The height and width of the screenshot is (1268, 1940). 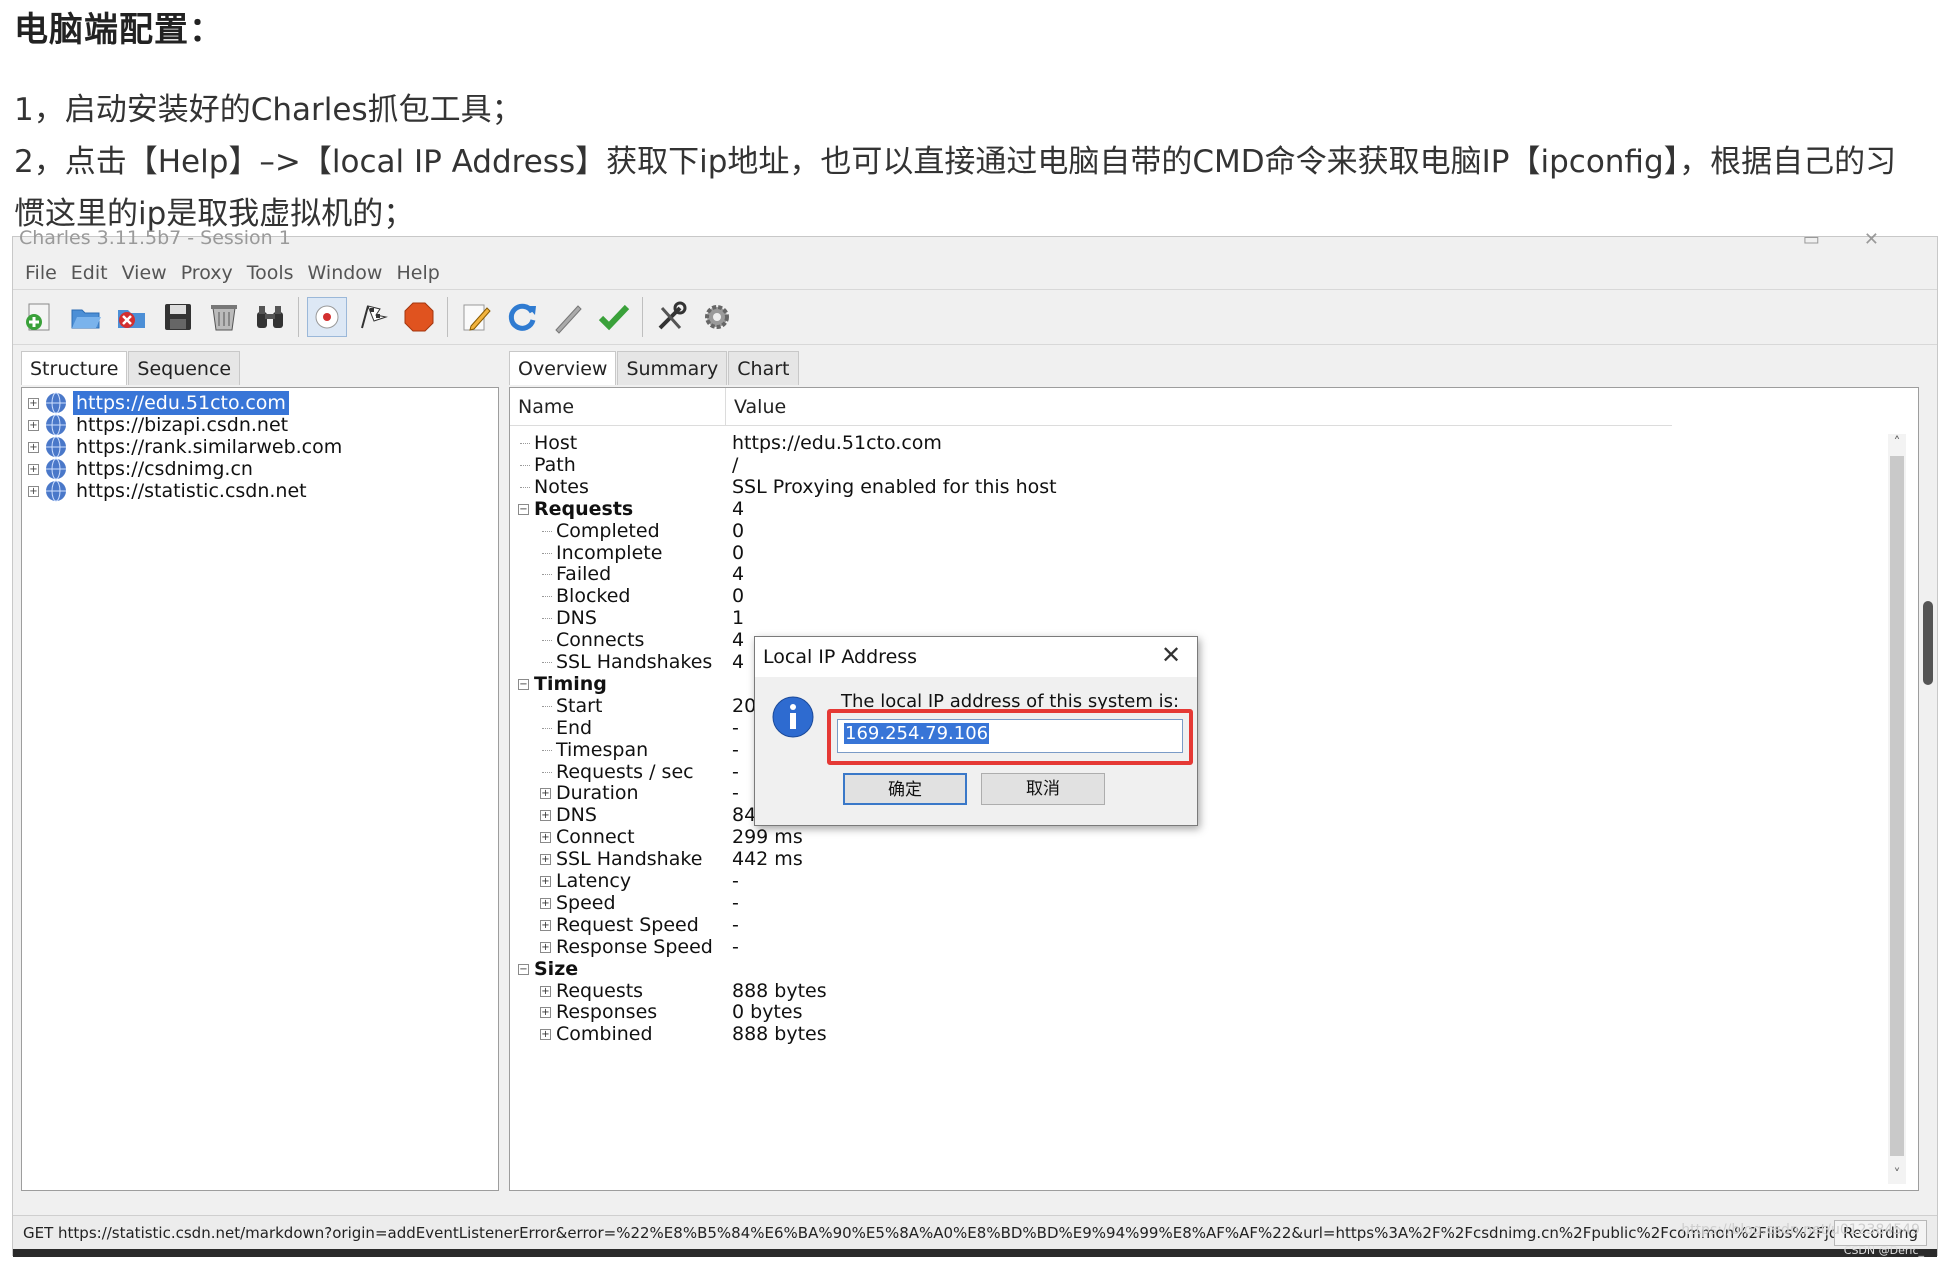 I want to click on close-session-icon, so click(x=132, y=317).